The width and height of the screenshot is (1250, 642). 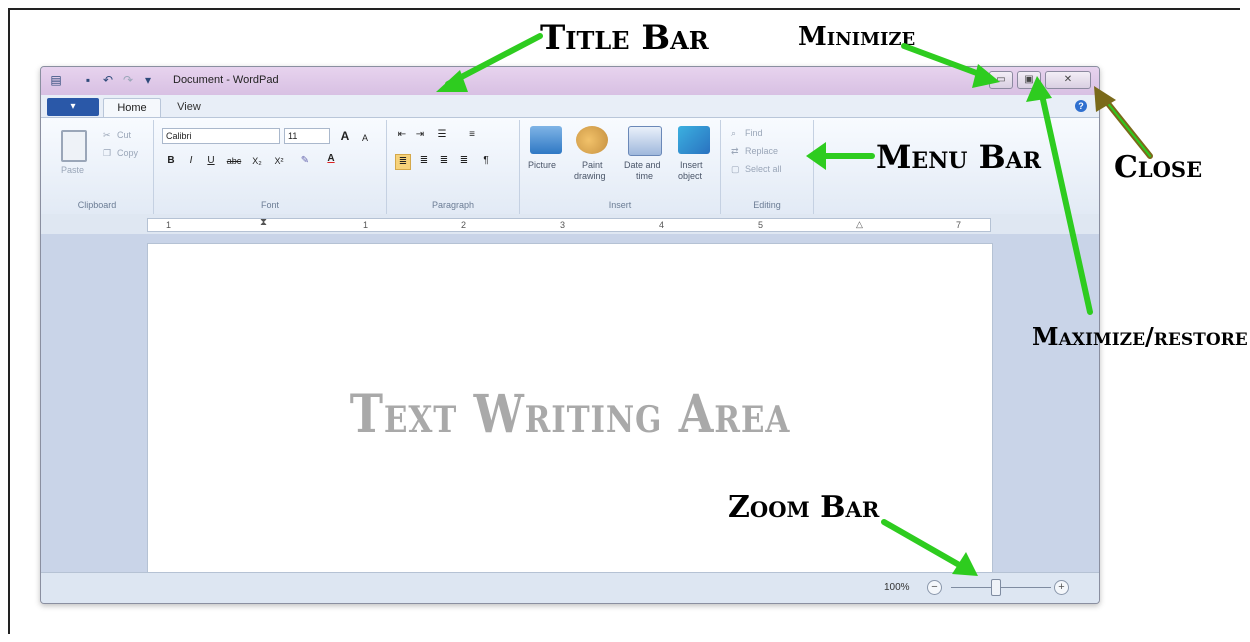 I want to click on maximize-arrowhead-icon, so click(x=1039, y=89).